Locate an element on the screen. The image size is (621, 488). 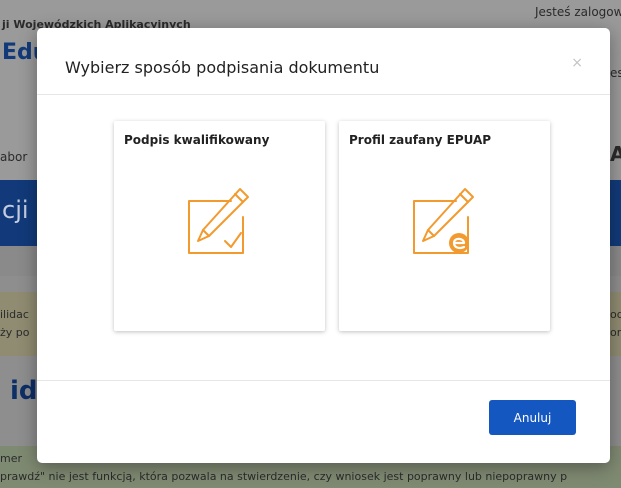
option-label: Profil zaufany EPUAP is located at coordinates (420, 140).